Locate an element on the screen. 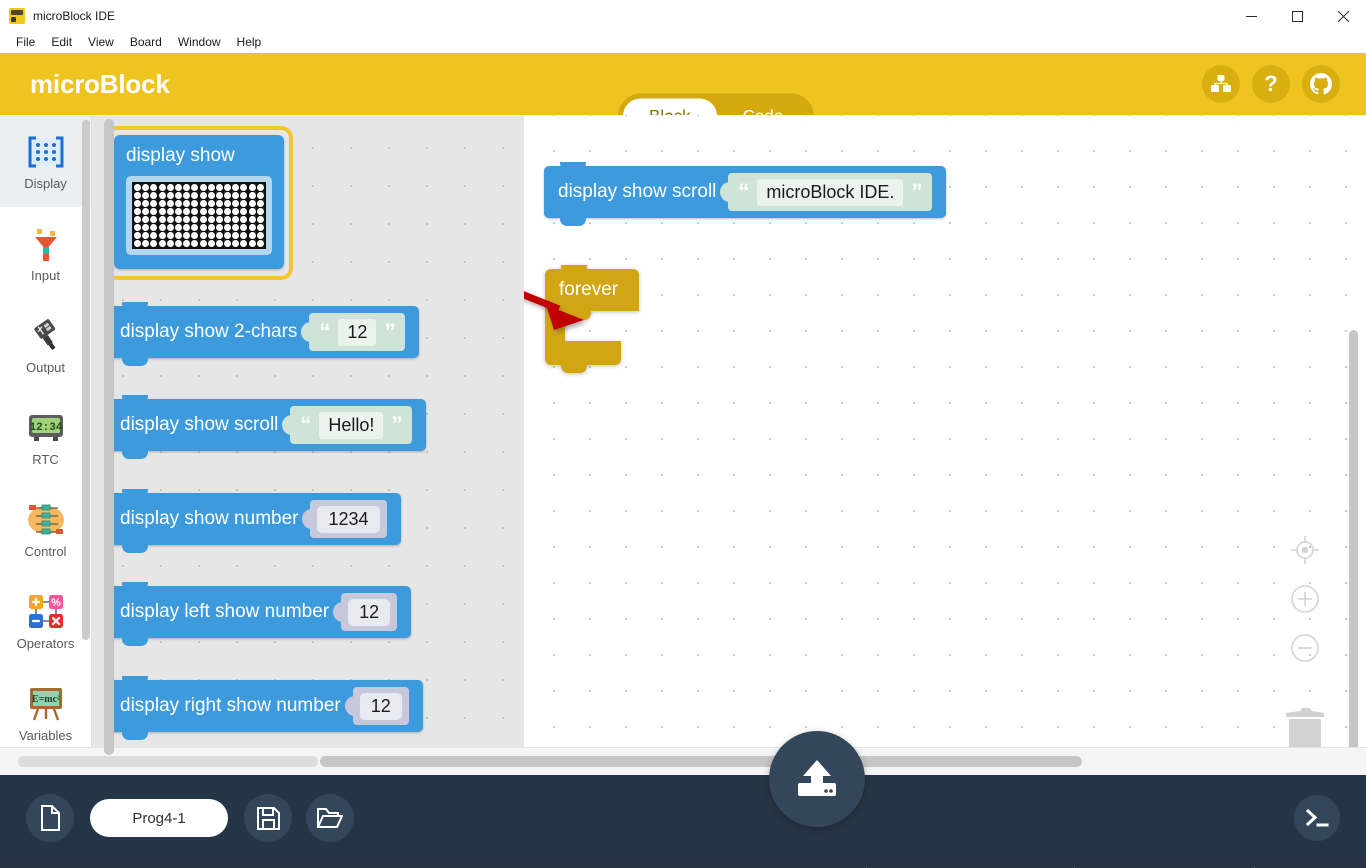 This screenshot has width=1366, height=868. field-value: 1234 is located at coordinates (348, 519).